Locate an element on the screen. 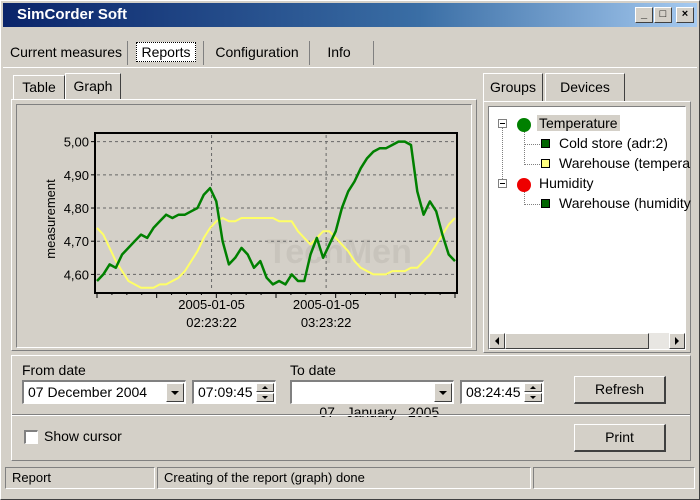 Image resolution: width=700 pixels, height=500 pixels. maximize-icon: □ is located at coordinates (663, 14).